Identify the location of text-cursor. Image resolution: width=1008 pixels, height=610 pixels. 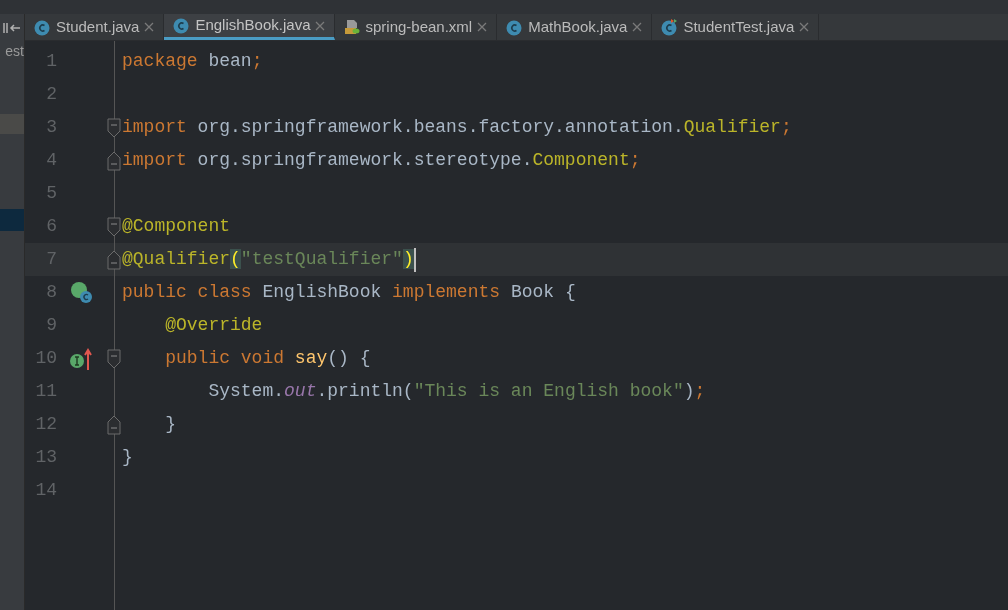
(414, 259).